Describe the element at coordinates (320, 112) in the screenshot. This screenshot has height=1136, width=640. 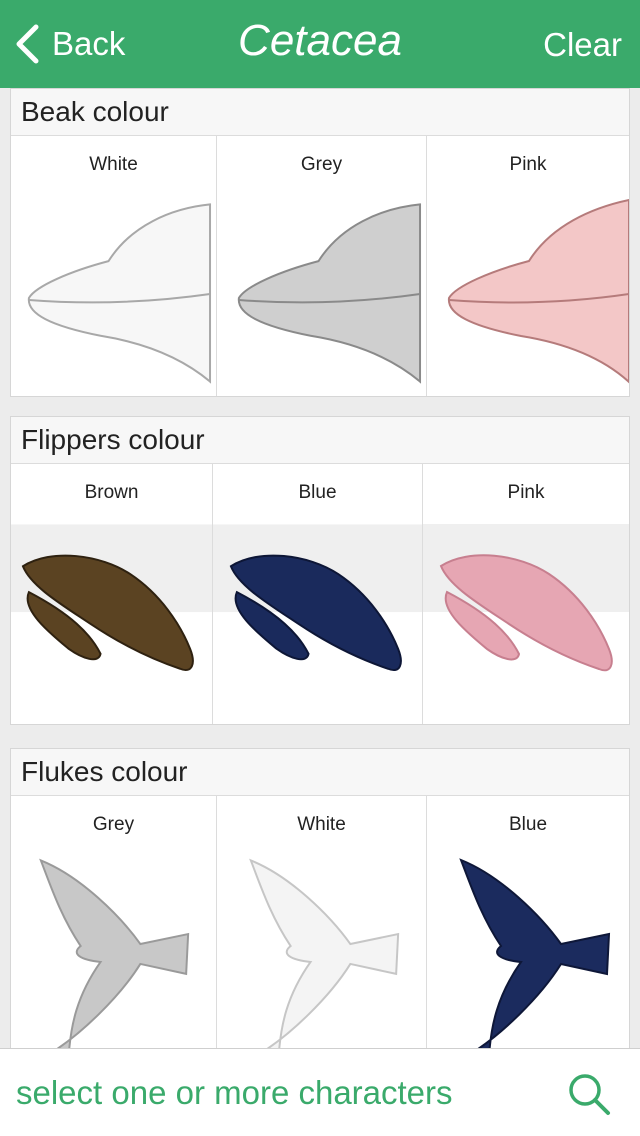
I see `section-title: Beak colour` at that location.